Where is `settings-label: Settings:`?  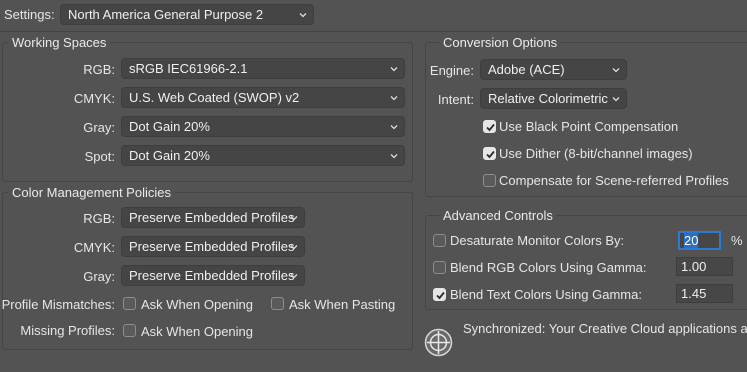
settings-label: Settings: is located at coordinates (29, 14).